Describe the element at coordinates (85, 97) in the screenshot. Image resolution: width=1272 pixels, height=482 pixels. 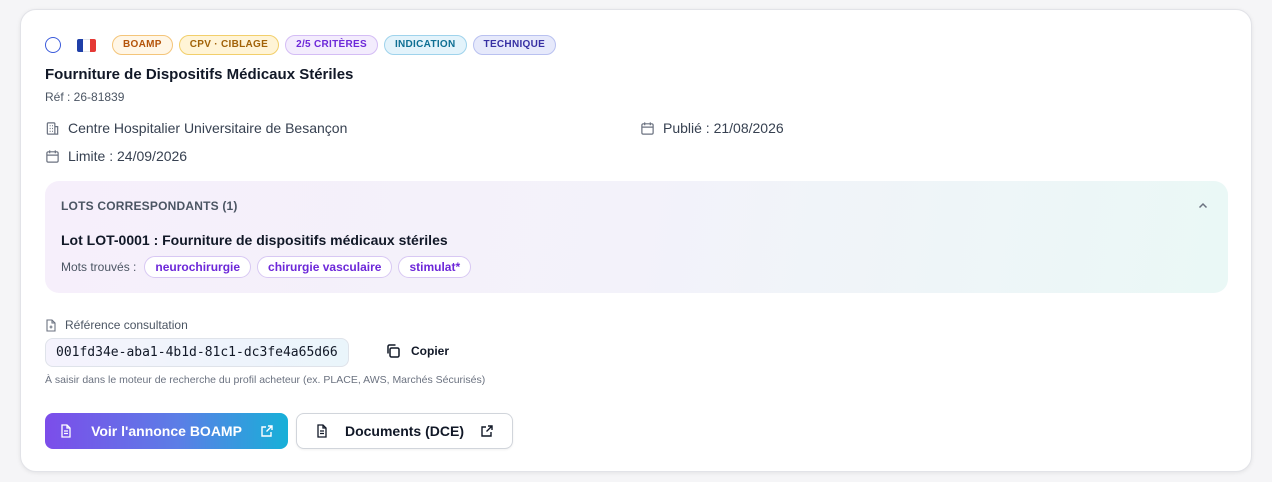
I see `tender-reference: Réf : 26-81839` at that location.